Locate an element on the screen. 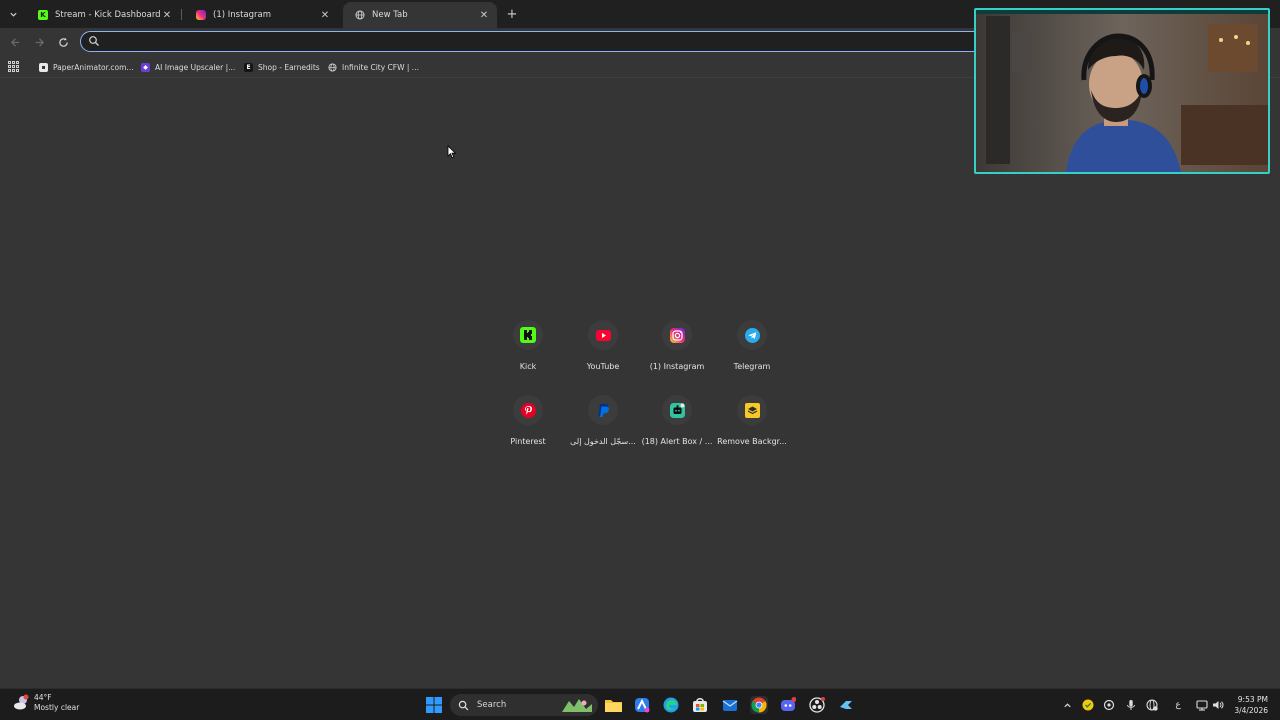  shortcut-label: Telegram is located at coordinates (752, 366).